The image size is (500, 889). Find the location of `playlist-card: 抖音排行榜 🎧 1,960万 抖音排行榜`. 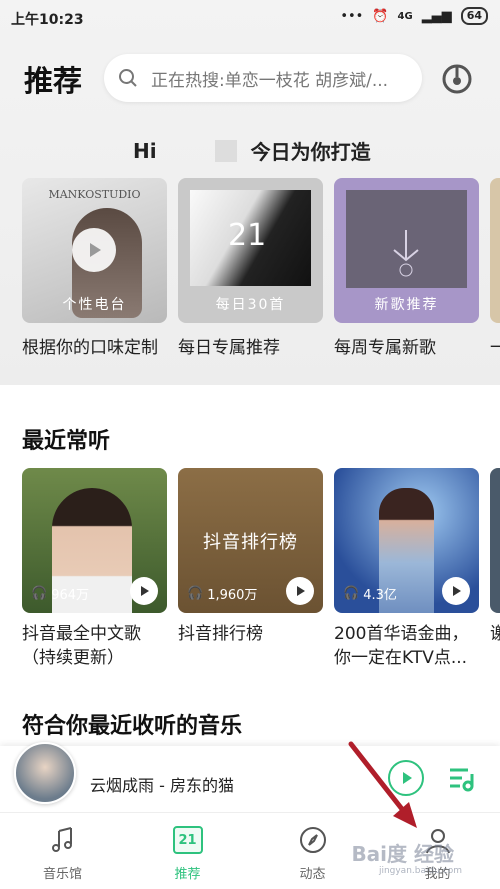

playlist-card: 抖音排行榜 🎧 1,960万 抖音排行榜 is located at coordinates (250, 569).